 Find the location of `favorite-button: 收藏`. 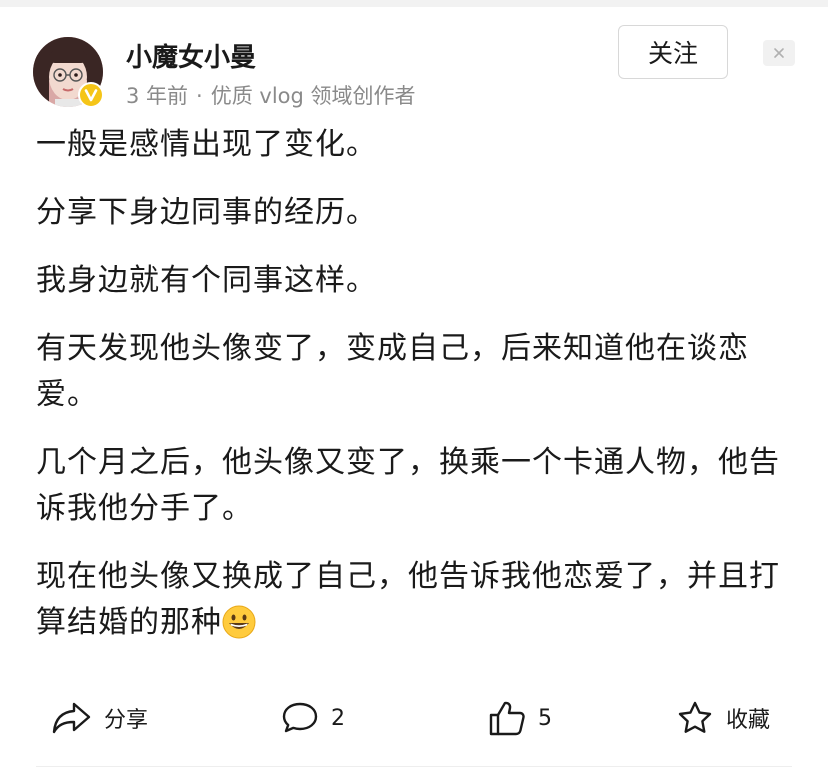

favorite-button: 收藏 is located at coordinates (723, 718).